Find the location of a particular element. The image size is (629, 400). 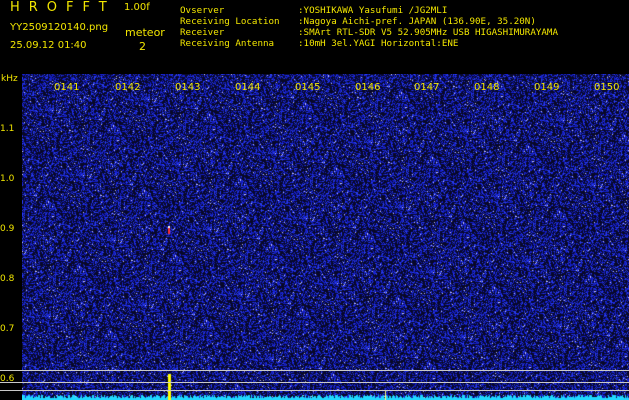

y-tick: 1.0 is located at coordinates (7, 179).